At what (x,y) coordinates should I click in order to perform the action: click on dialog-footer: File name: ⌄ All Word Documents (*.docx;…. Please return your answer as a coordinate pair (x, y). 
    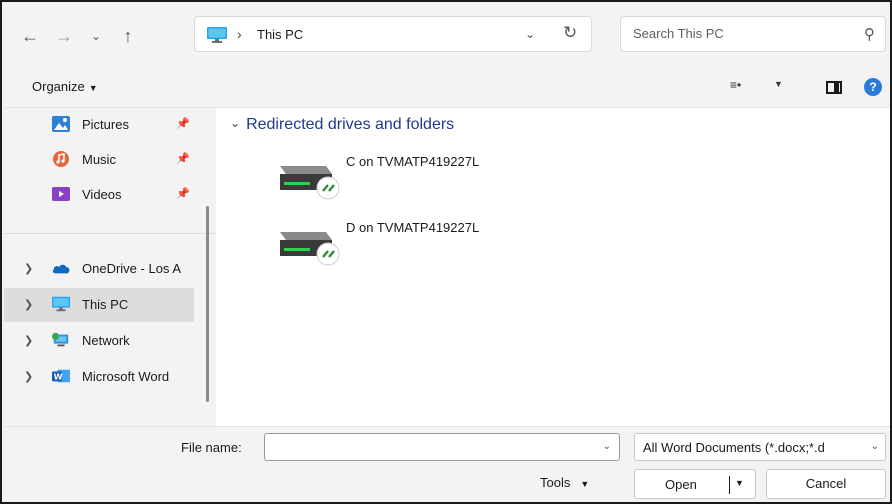
    Looking at the image, I should click on (447, 464).